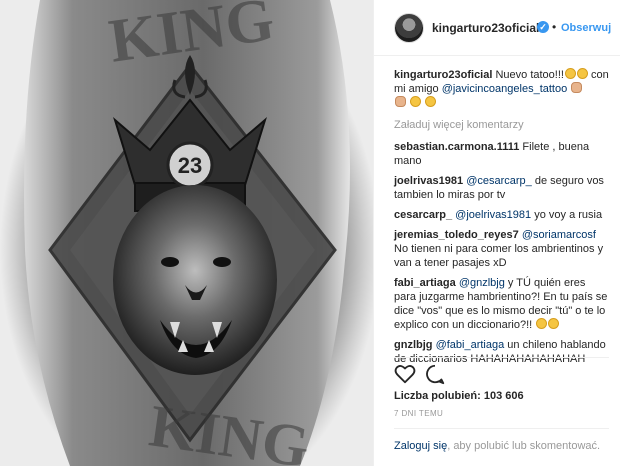 This screenshot has width=620, height=466. What do you see at coordinates (425, 283) in the screenshot?
I see `comment-username: fabi_artiaga` at bounding box center [425, 283].